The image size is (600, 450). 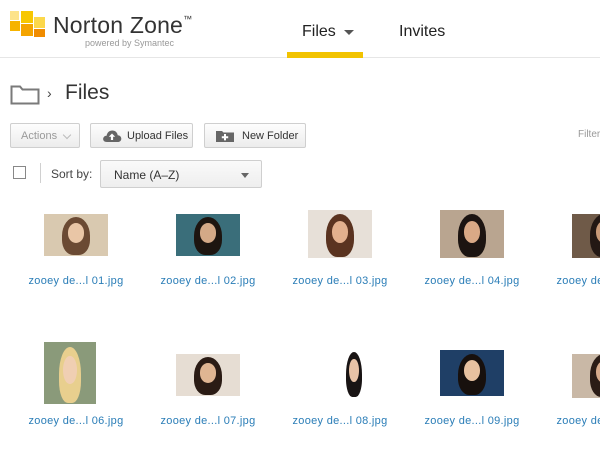 I want to click on filter-label: Filter, so click(x=589, y=135).